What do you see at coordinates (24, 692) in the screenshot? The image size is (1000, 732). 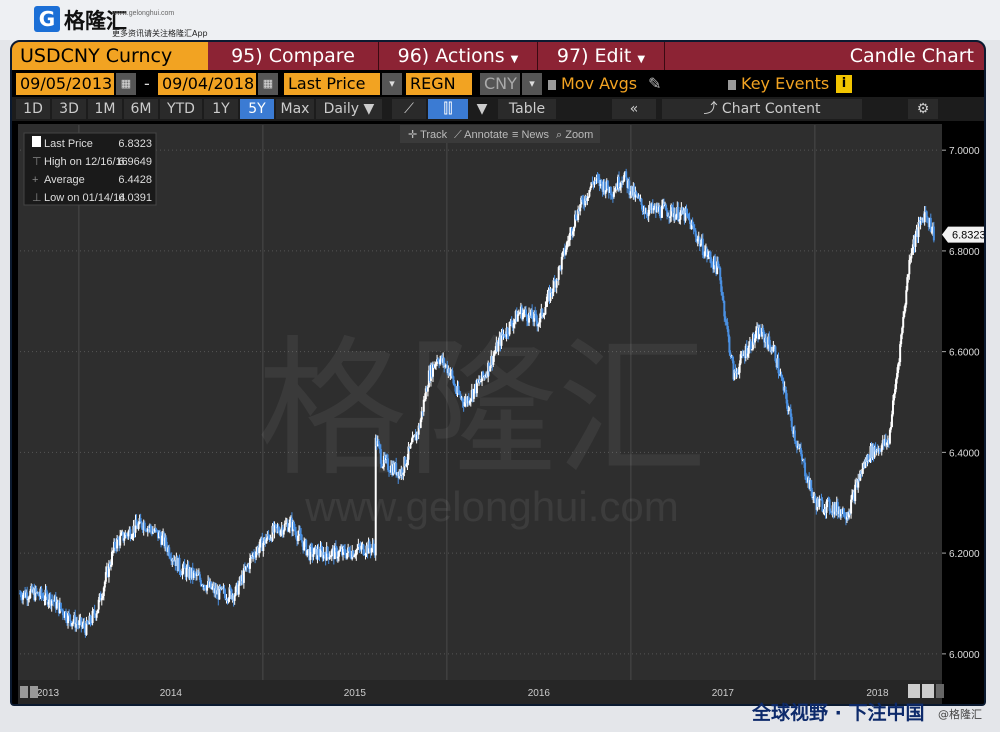 I see `scroll-left-button` at bounding box center [24, 692].